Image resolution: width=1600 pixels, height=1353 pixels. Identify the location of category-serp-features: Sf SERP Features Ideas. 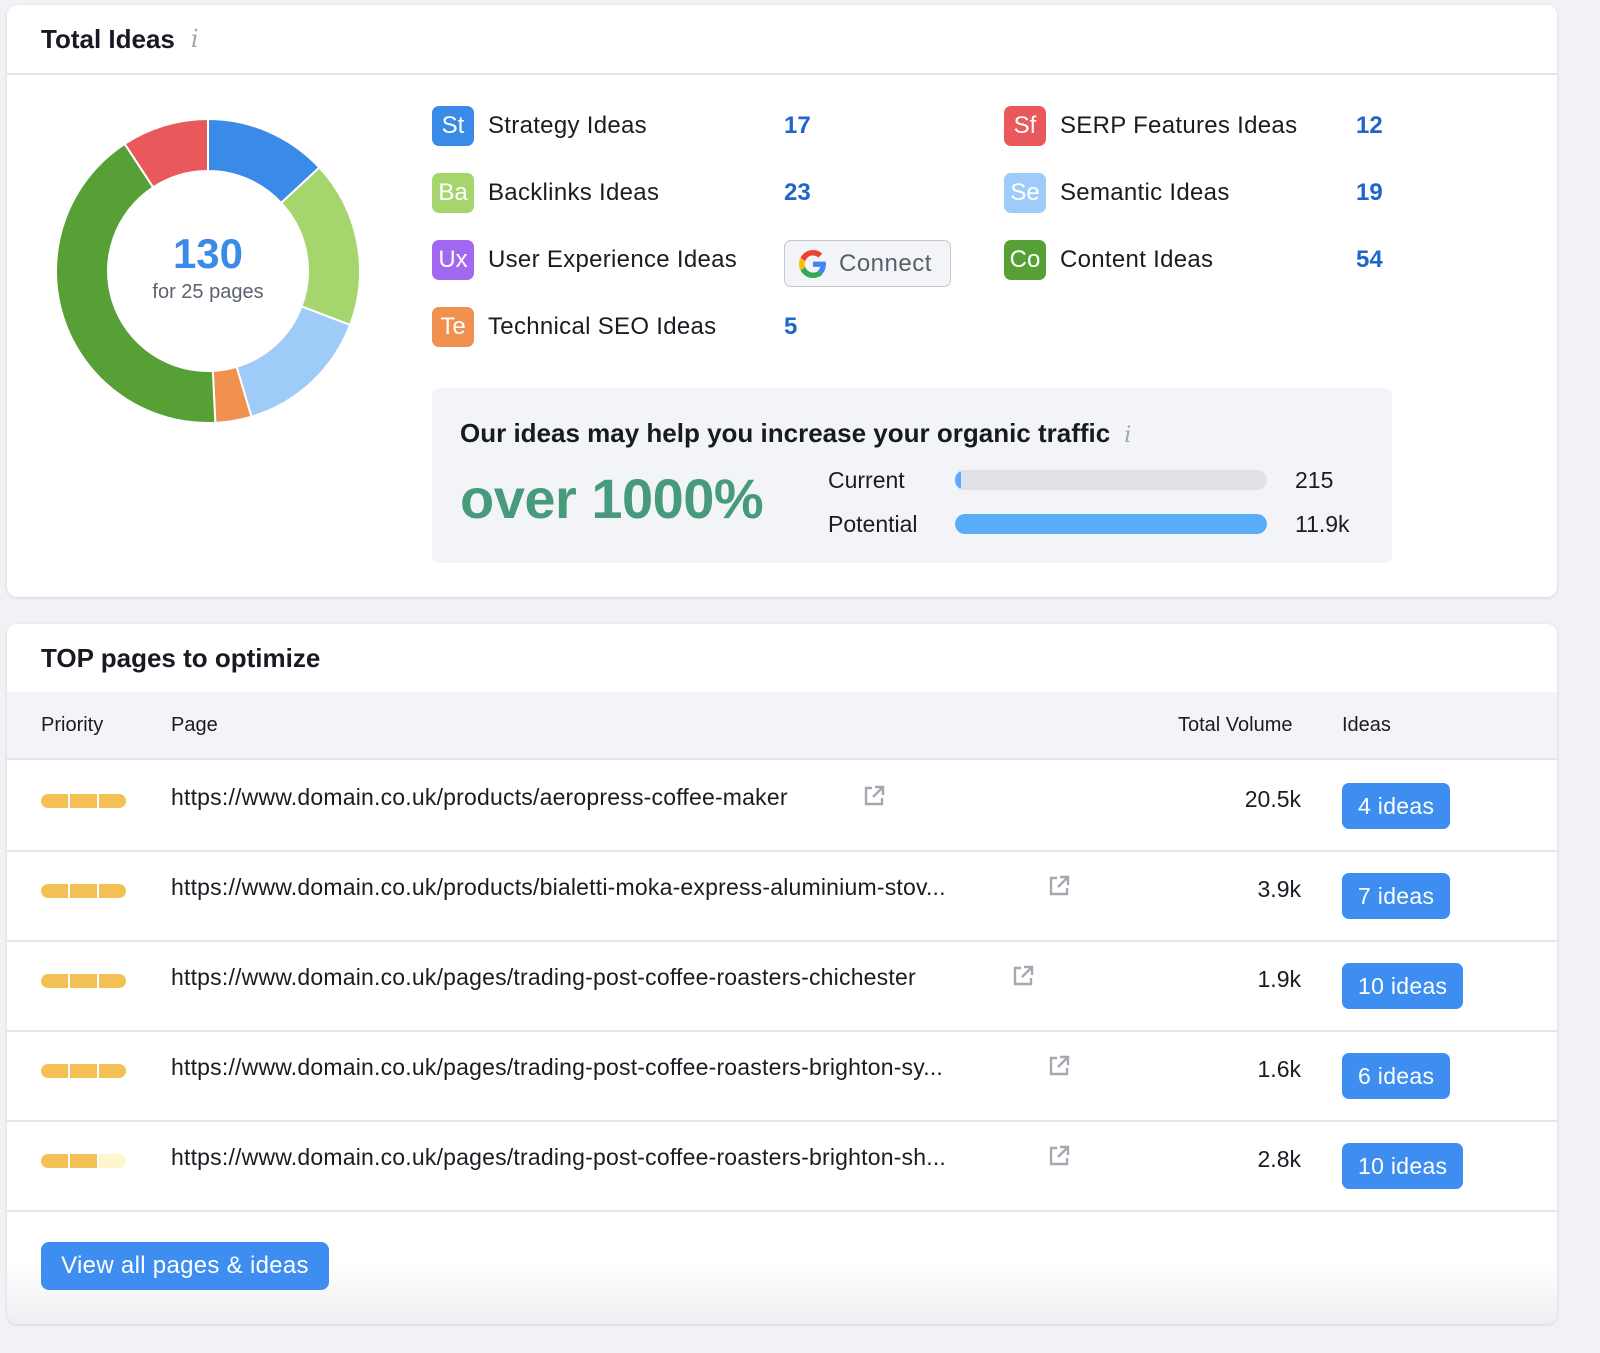
(1150, 126).